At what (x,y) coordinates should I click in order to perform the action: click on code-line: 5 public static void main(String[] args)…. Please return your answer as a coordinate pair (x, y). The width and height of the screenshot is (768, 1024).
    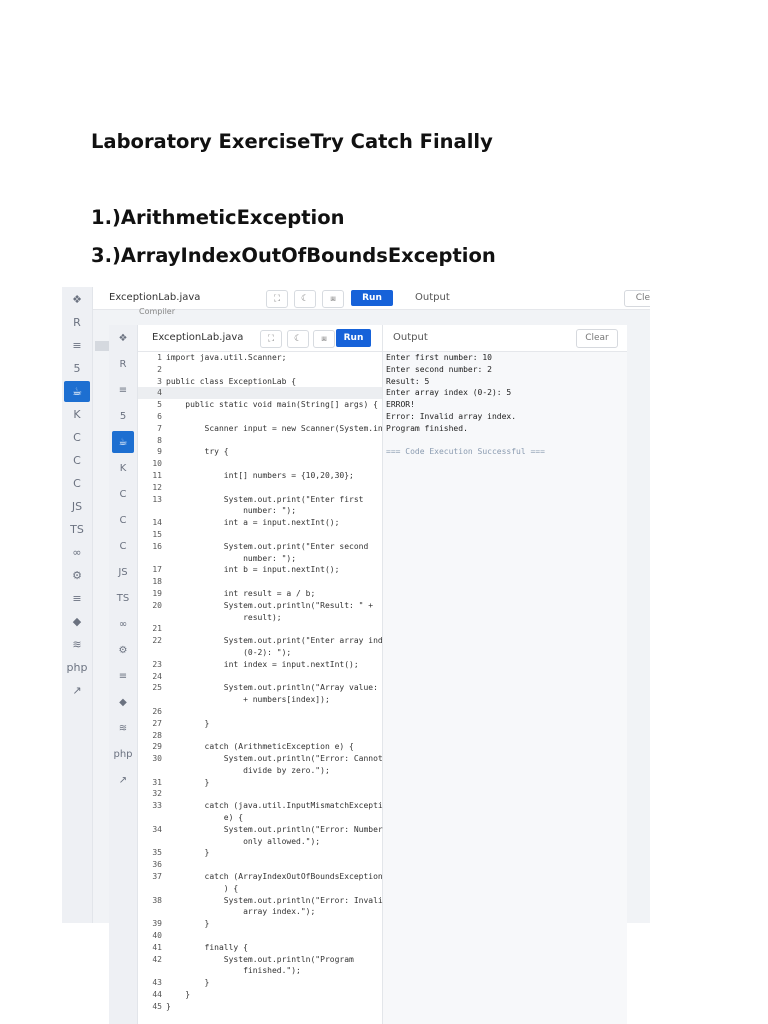
    Looking at the image, I should click on (260, 405).